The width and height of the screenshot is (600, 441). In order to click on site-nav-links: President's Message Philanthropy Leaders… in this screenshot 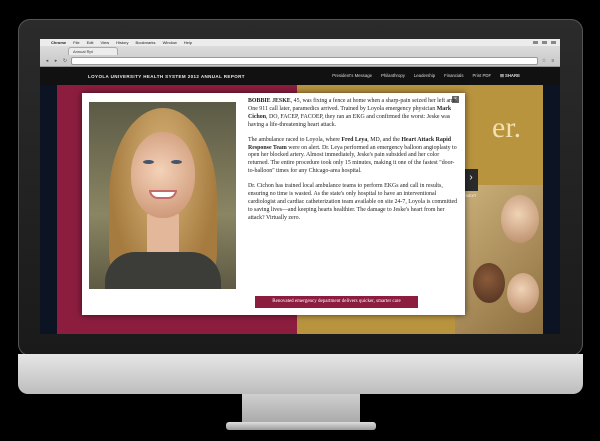, I will do `click(446, 76)`.